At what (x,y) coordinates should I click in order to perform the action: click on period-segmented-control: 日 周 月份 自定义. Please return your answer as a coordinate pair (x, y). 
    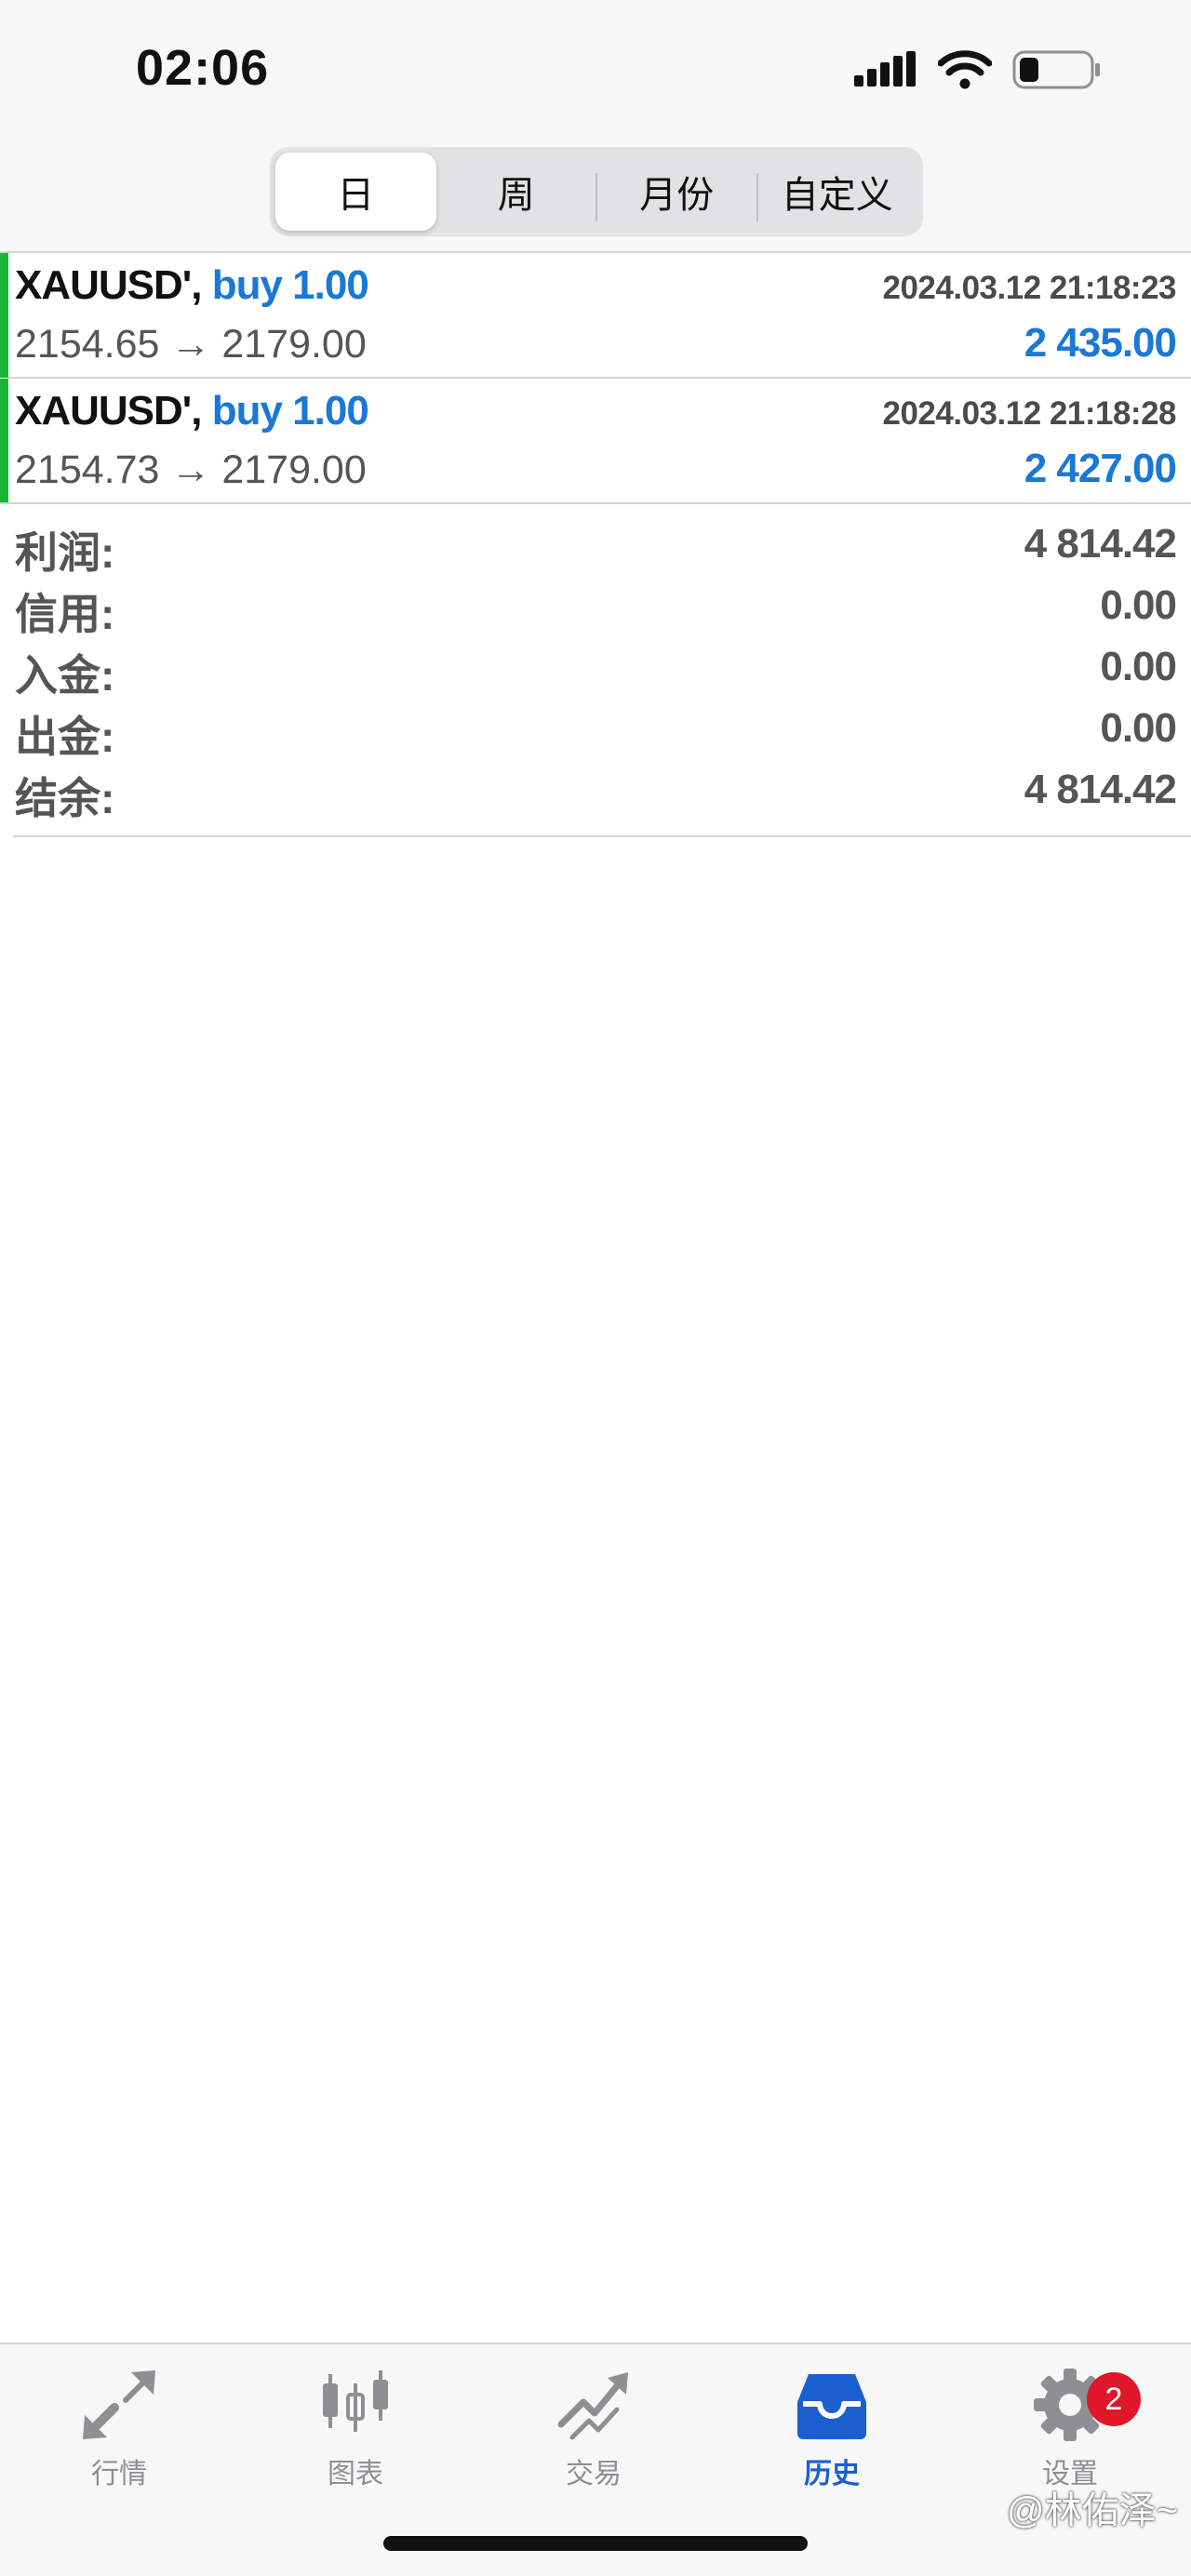
    Looking at the image, I should click on (596, 191).